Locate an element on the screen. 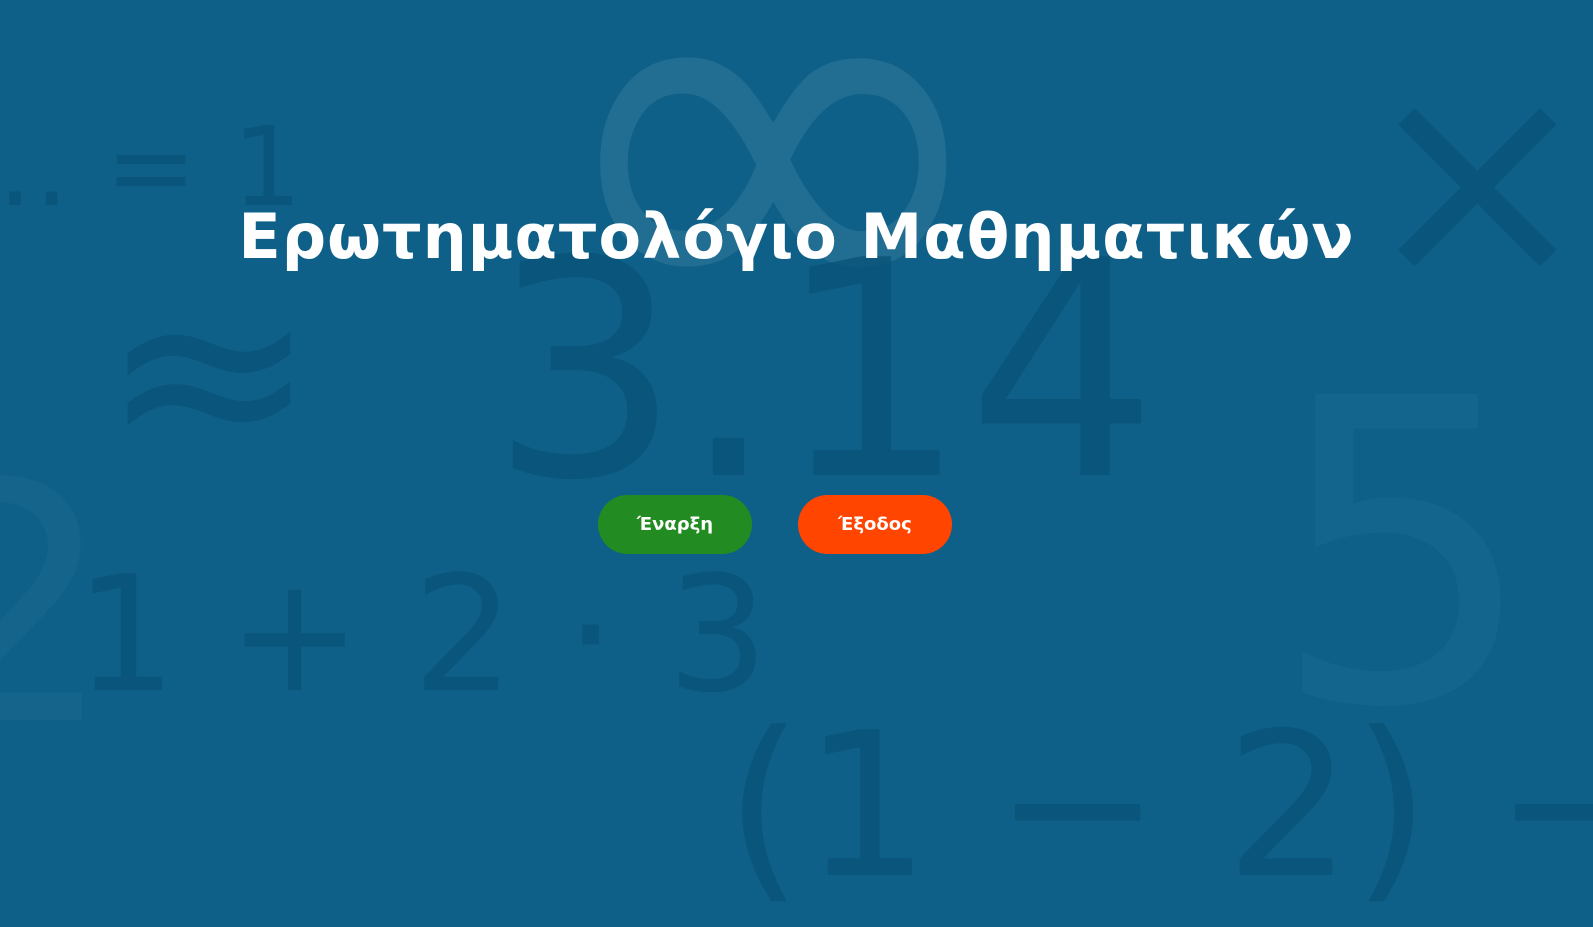 The width and height of the screenshot is (1593, 927). bg-times-symbol: × is located at coordinates (1476, 179).